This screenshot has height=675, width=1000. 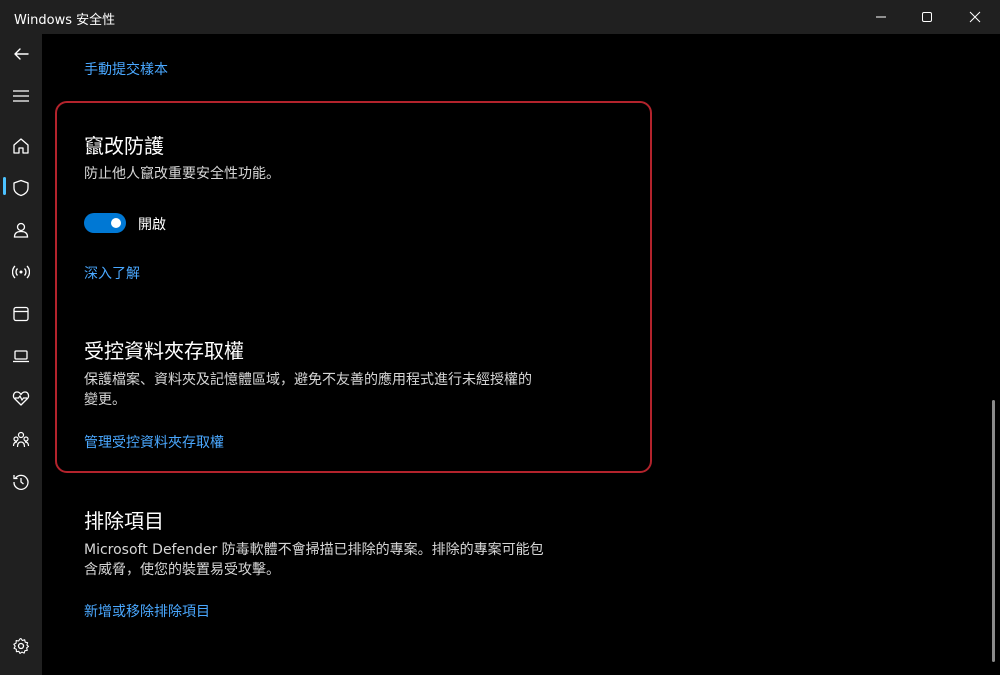 I want to click on sidebar-item-account-protection, so click(x=21, y=230).